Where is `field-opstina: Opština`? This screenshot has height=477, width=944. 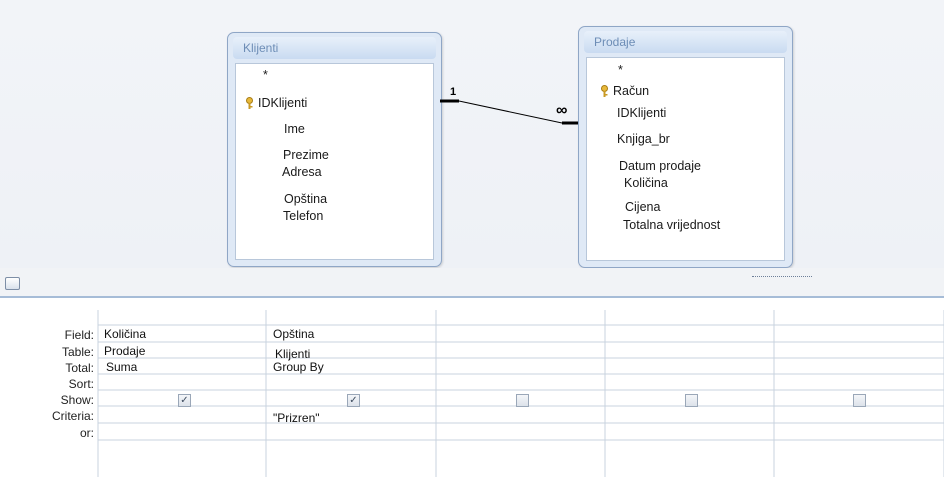
field-opstina: Opština is located at coordinates (305, 199).